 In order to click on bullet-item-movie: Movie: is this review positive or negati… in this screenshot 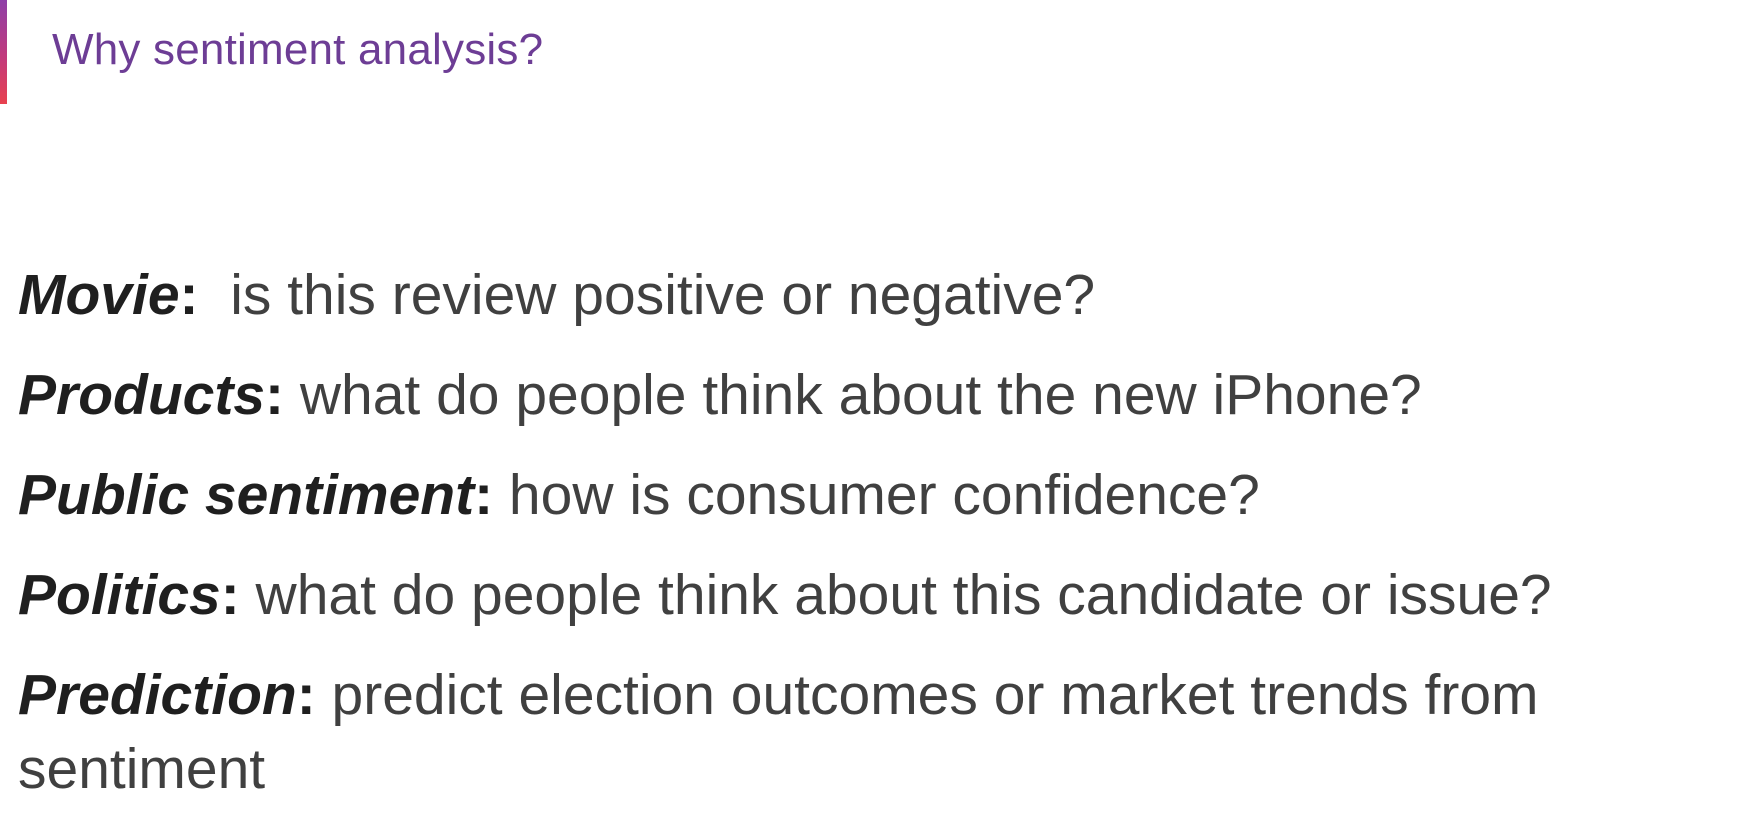, I will do `click(878, 308)`.